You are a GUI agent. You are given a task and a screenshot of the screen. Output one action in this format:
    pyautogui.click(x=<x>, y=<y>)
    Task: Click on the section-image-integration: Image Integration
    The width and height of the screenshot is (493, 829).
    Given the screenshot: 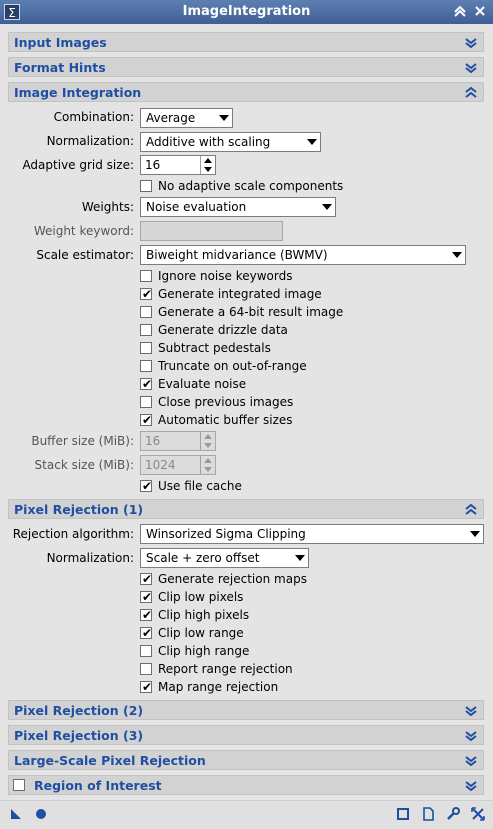 What is the action you would take?
    pyautogui.click(x=246, y=92)
    